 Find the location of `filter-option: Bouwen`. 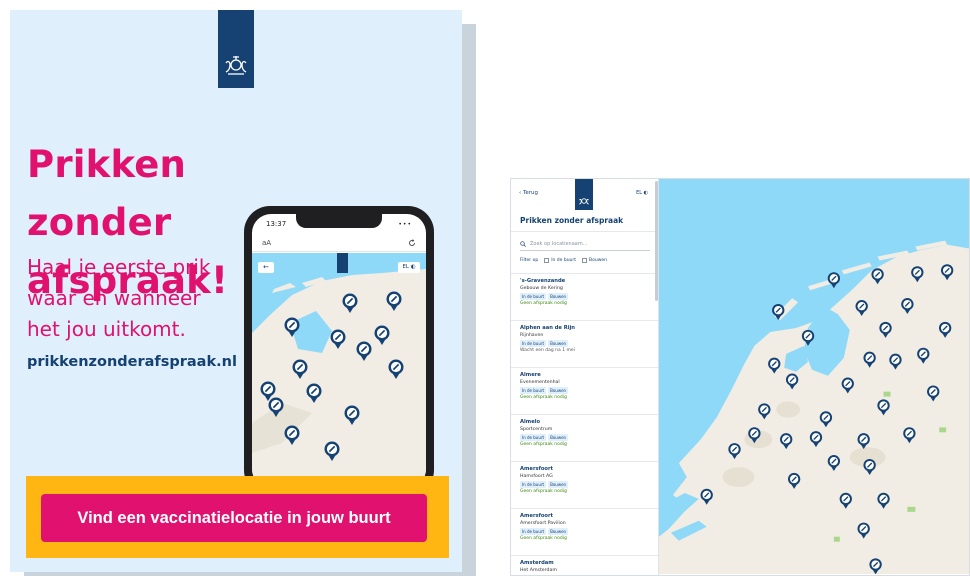

filter-option: Bouwen is located at coordinates (594, 260).